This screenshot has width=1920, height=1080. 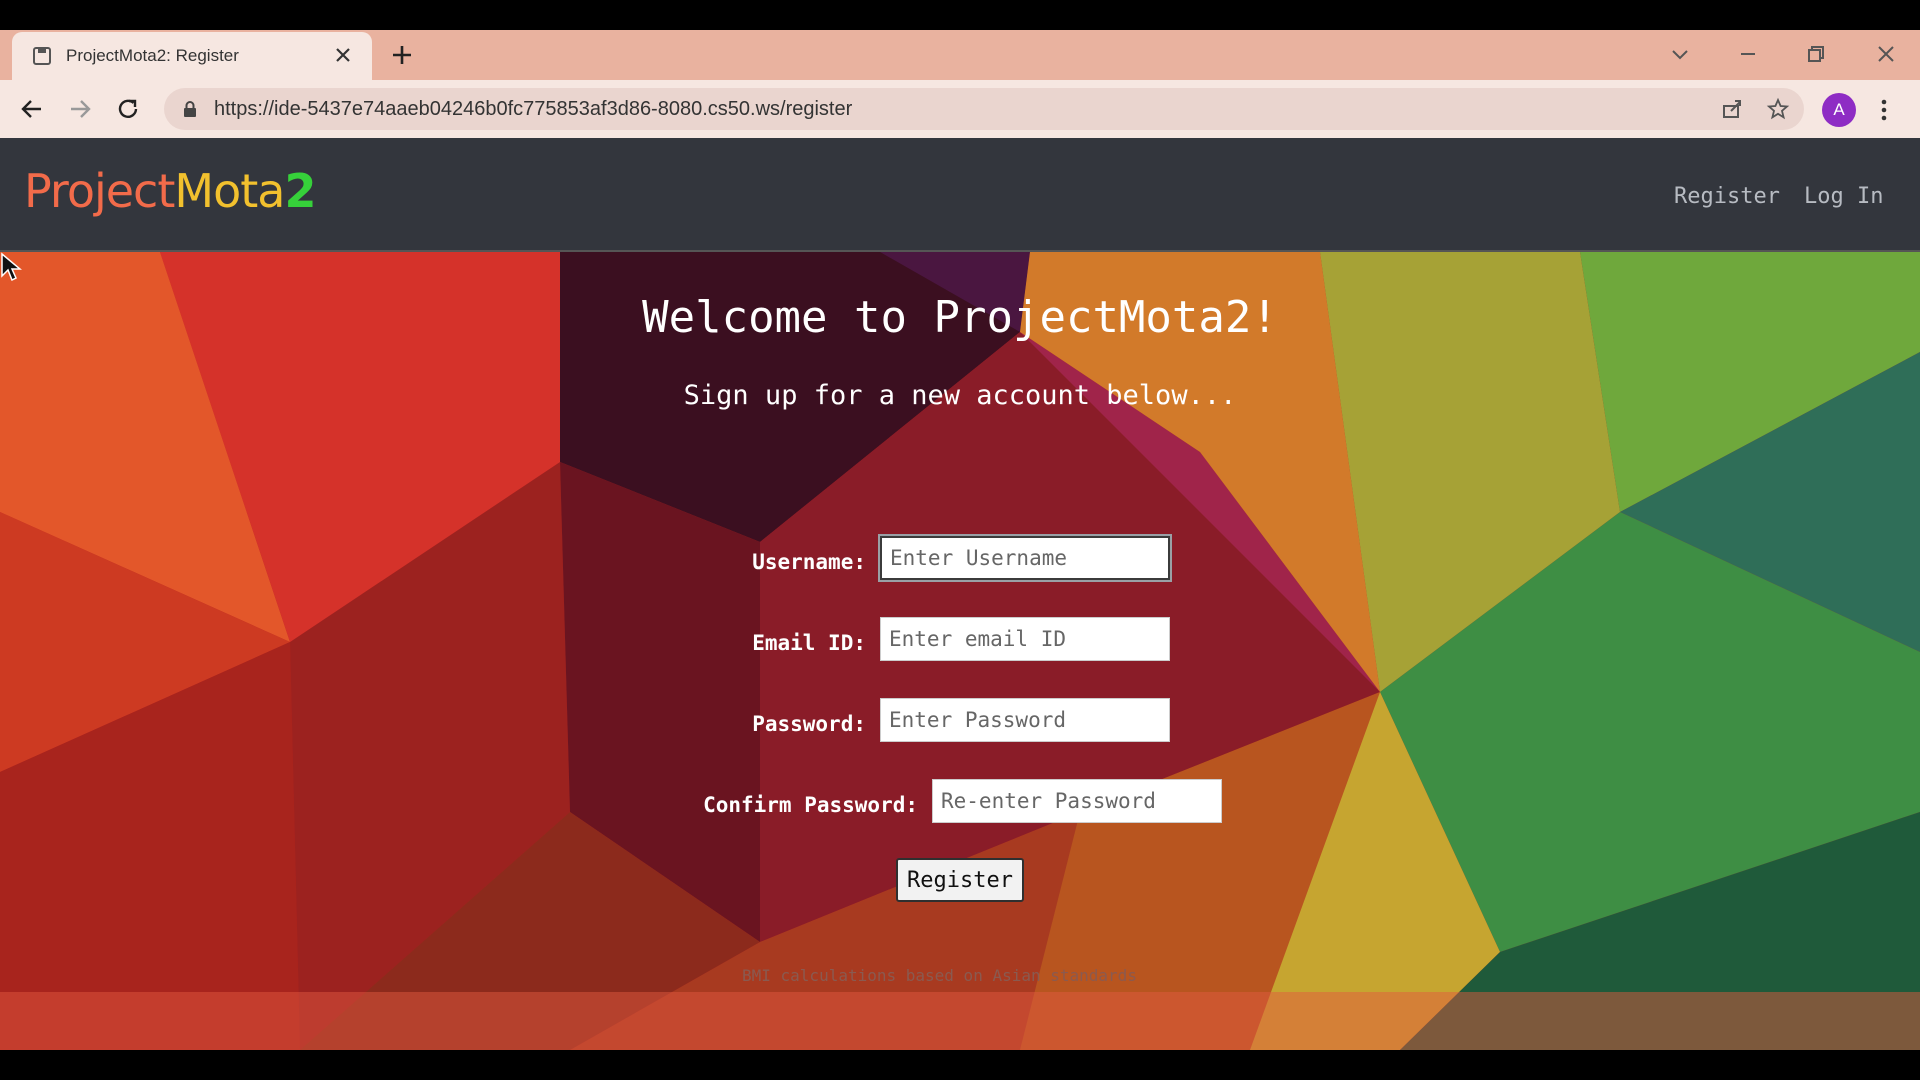 I want to click on lock-icon, so click(x=190, y=109).